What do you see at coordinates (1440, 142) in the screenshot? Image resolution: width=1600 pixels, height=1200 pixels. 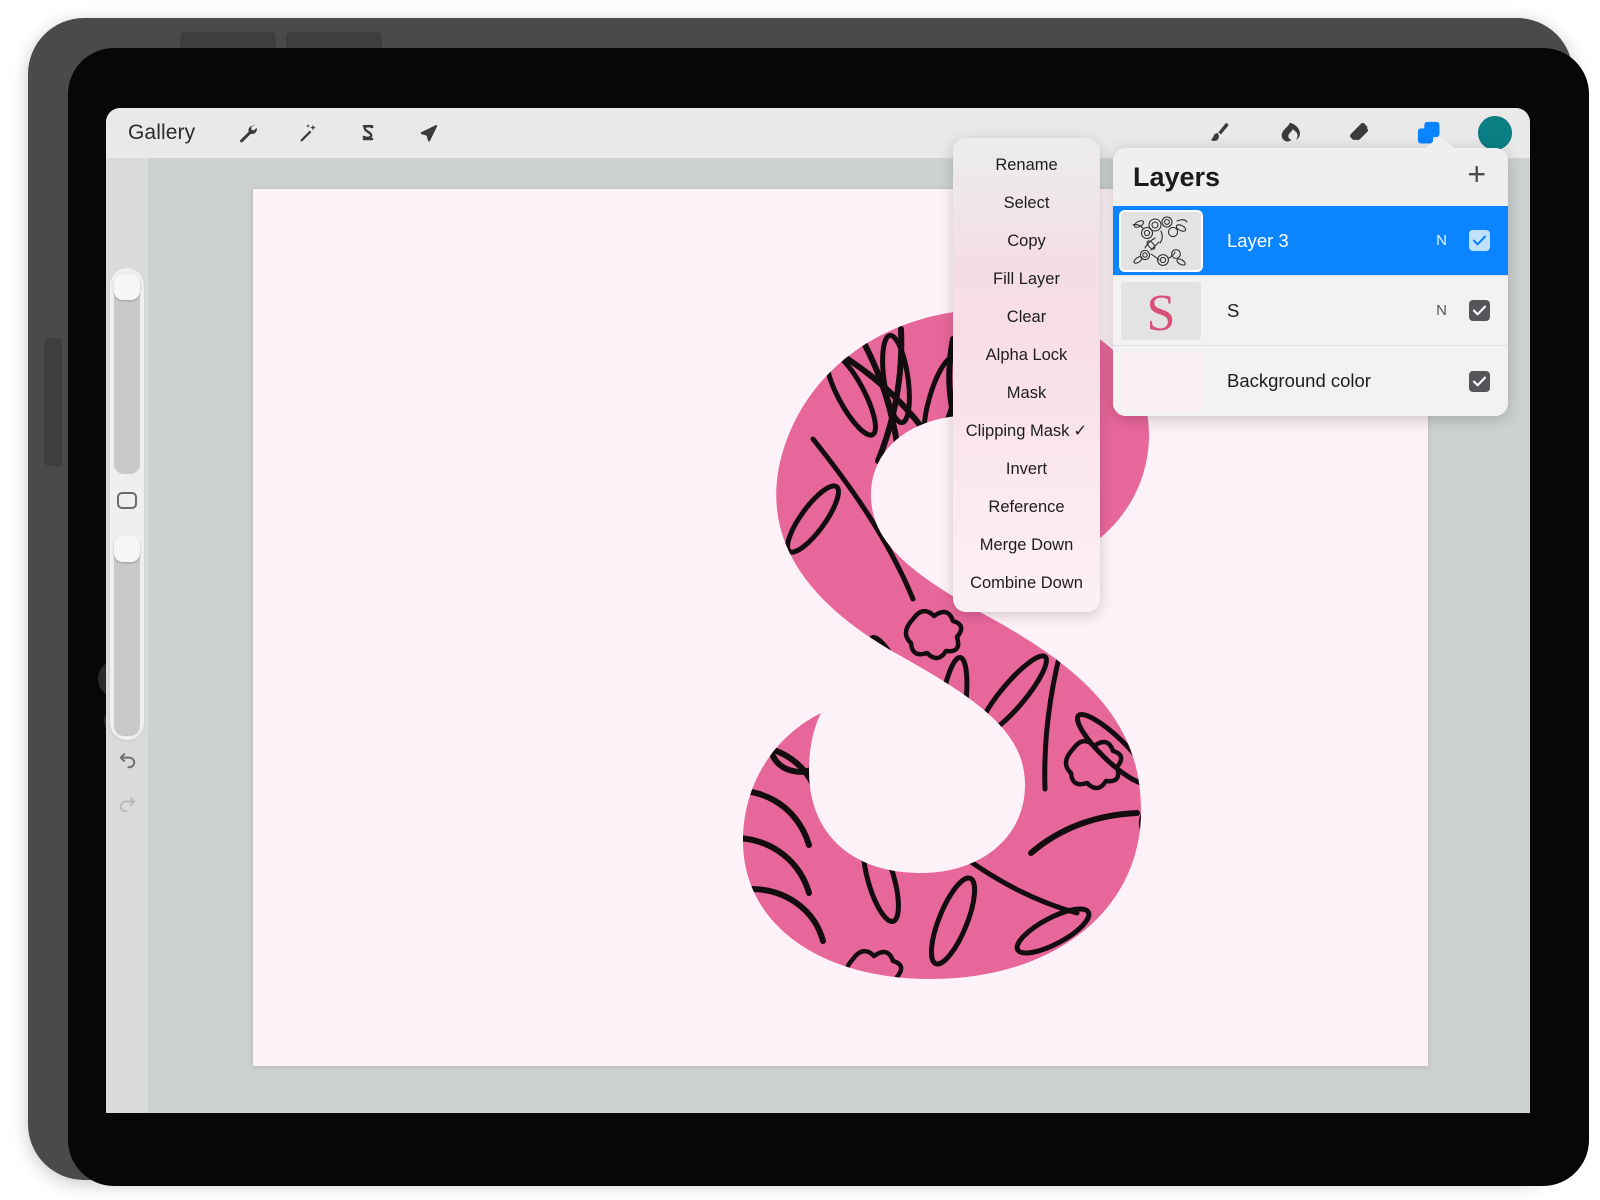 I see `layers-panel-notch` at bounding box center [1440, 142].